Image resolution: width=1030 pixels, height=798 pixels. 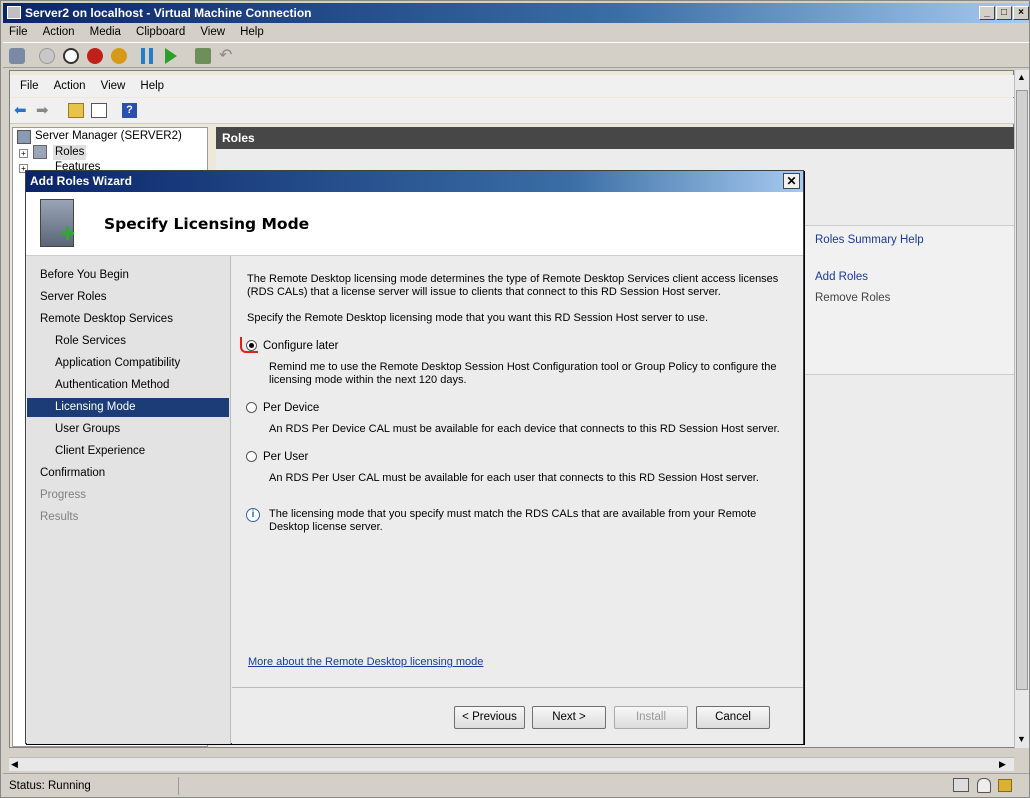 I want to click on wizard-close-button: ✕, so click(x=791, y=181).